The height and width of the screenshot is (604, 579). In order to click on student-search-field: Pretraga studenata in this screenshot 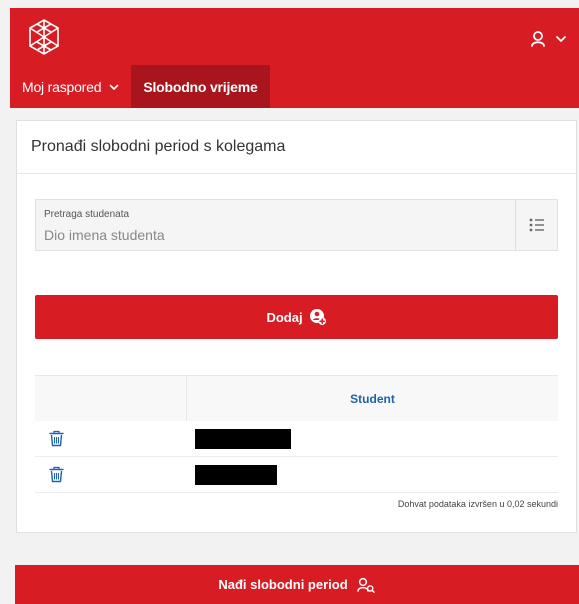, I will do `click(296, 225)`.